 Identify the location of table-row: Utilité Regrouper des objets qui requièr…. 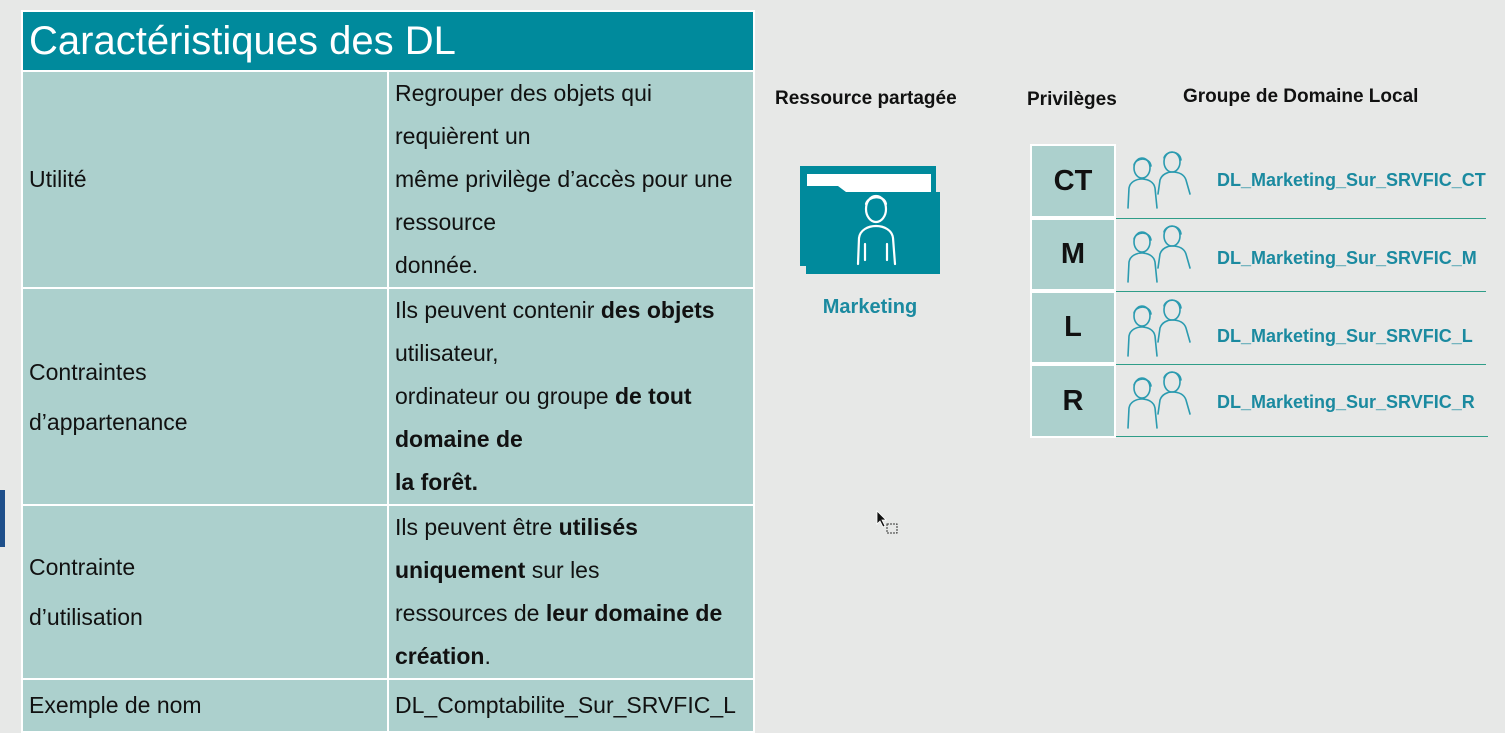
(388, 179).